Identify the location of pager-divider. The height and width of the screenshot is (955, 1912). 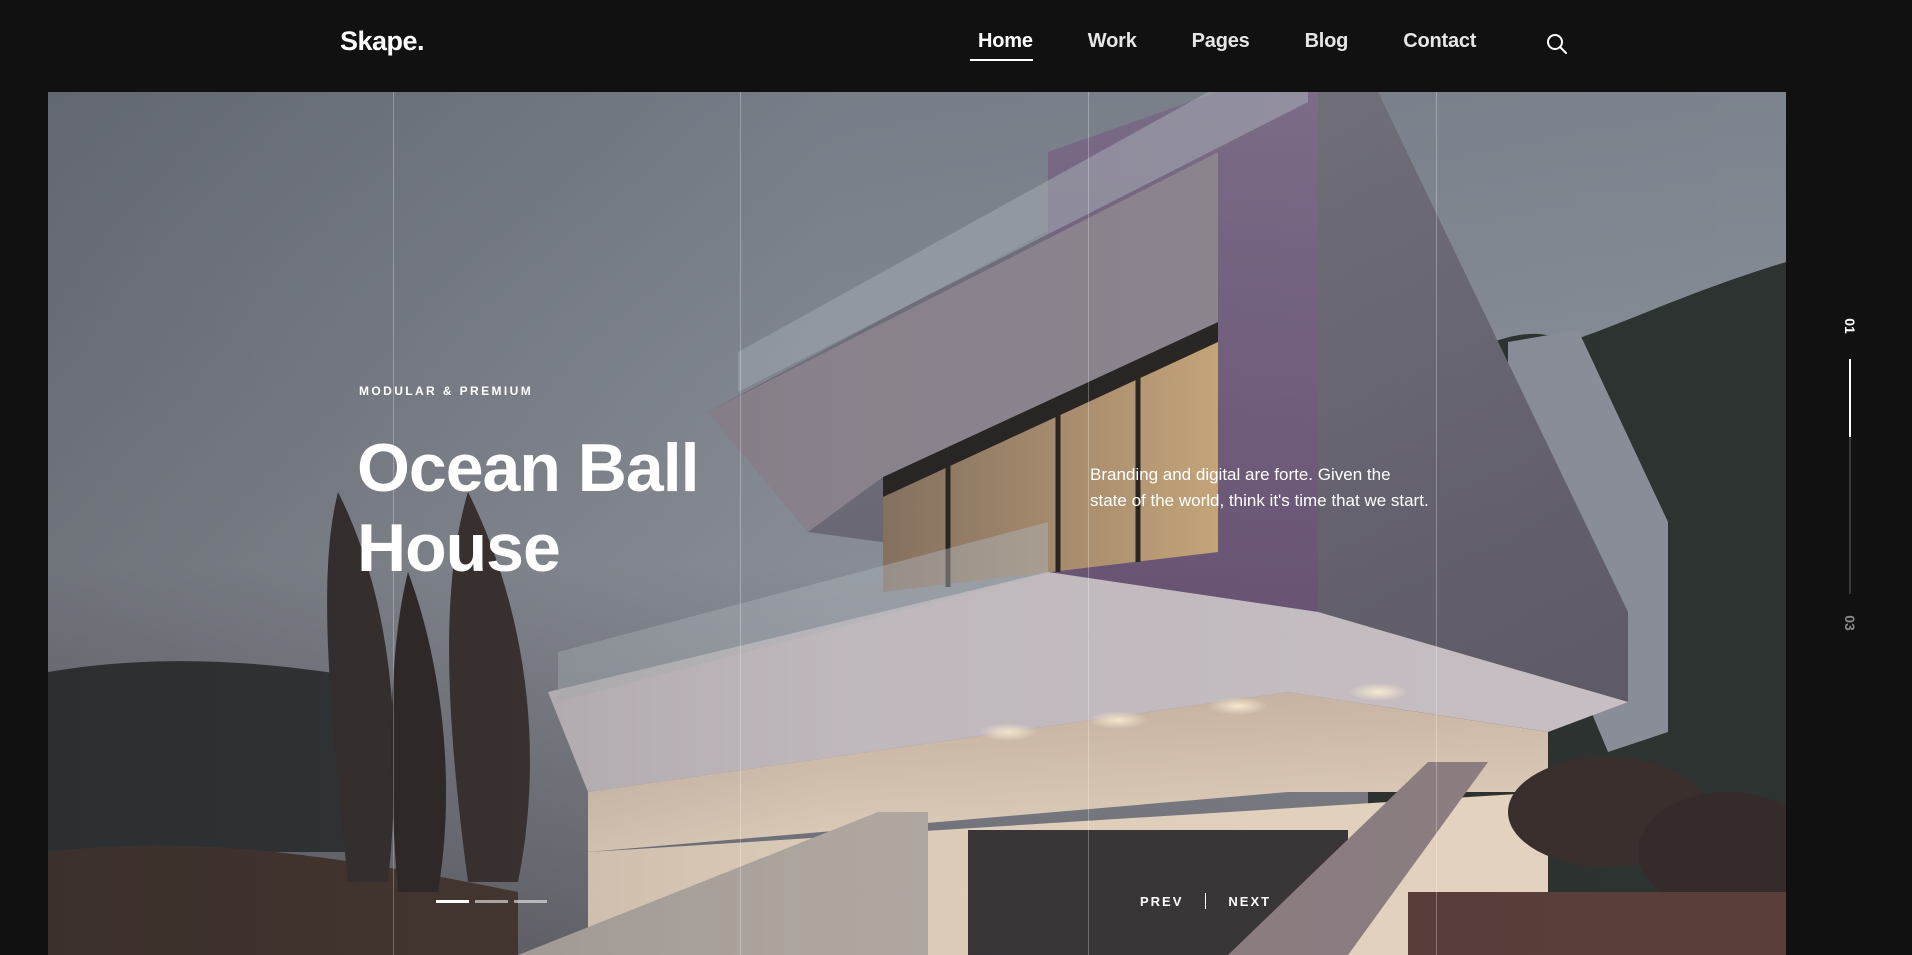
(1206, 901).